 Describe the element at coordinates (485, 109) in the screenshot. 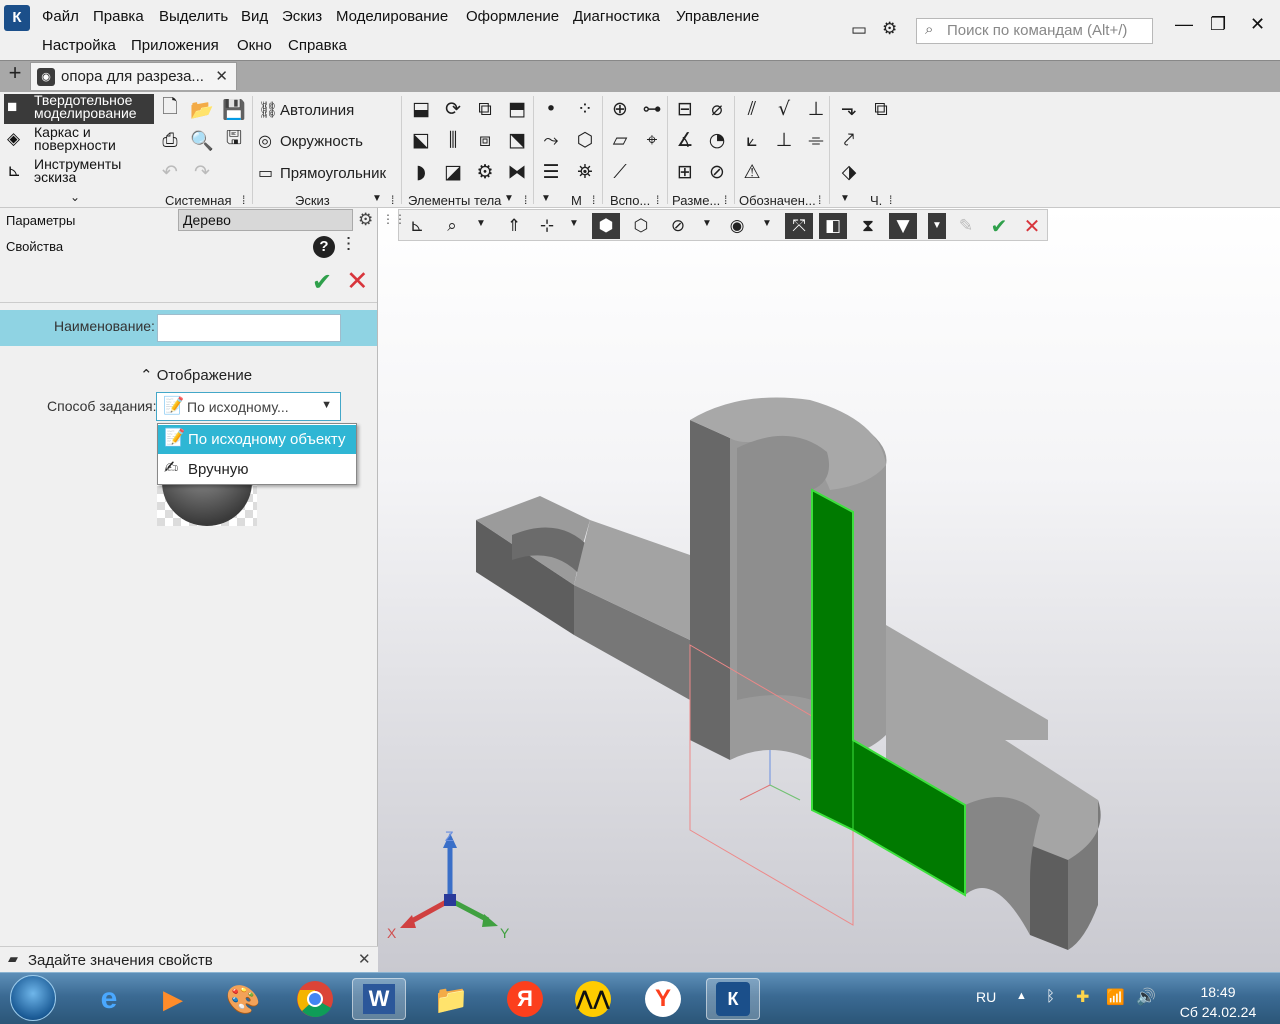

I see `sweep-icon: ⧉` at that location.